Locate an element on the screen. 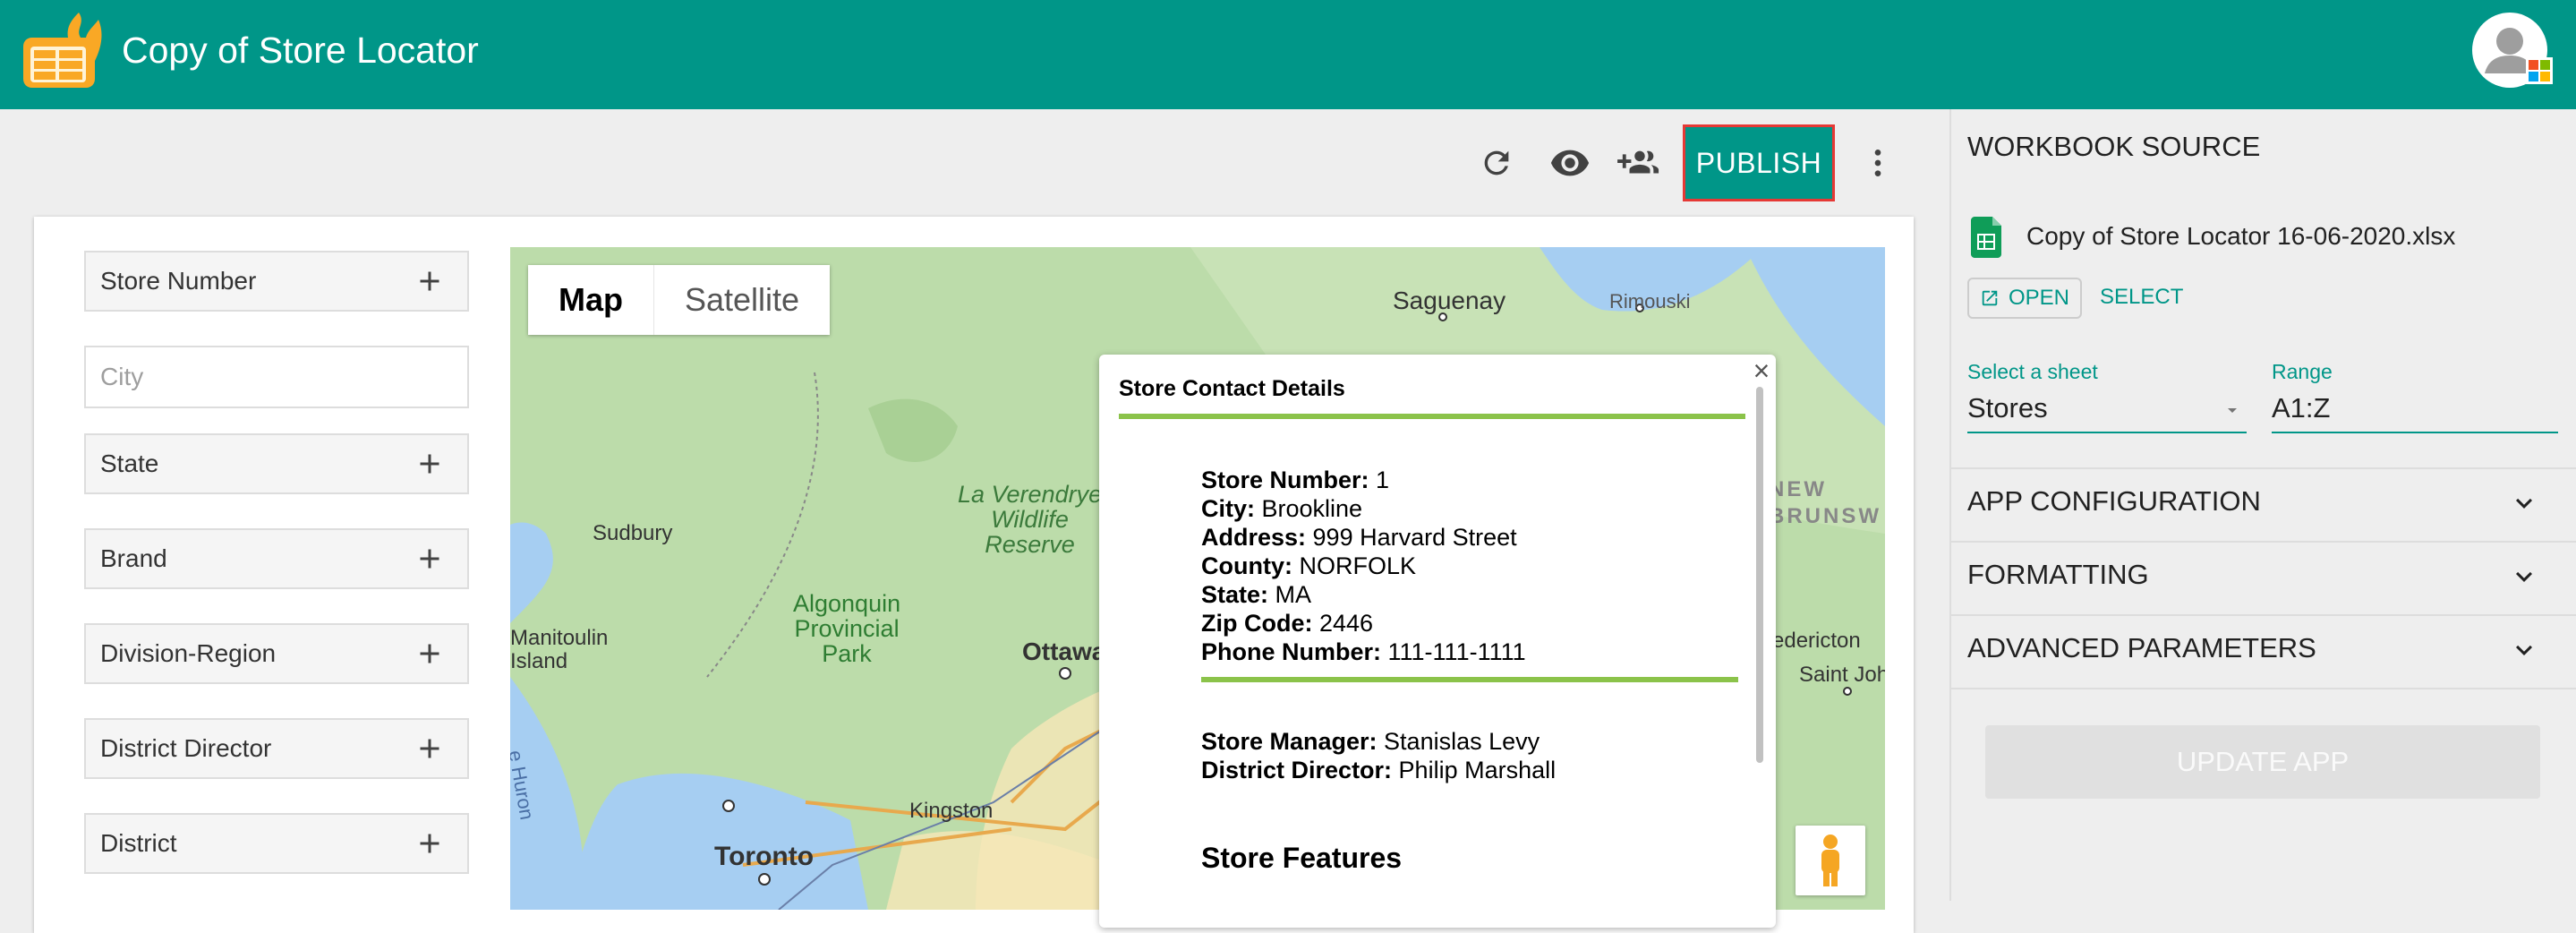 Image resolution: width=2576 pixels, height=933 pixels. detail-city: City: Brookline is located at coordinates (1282, 508).